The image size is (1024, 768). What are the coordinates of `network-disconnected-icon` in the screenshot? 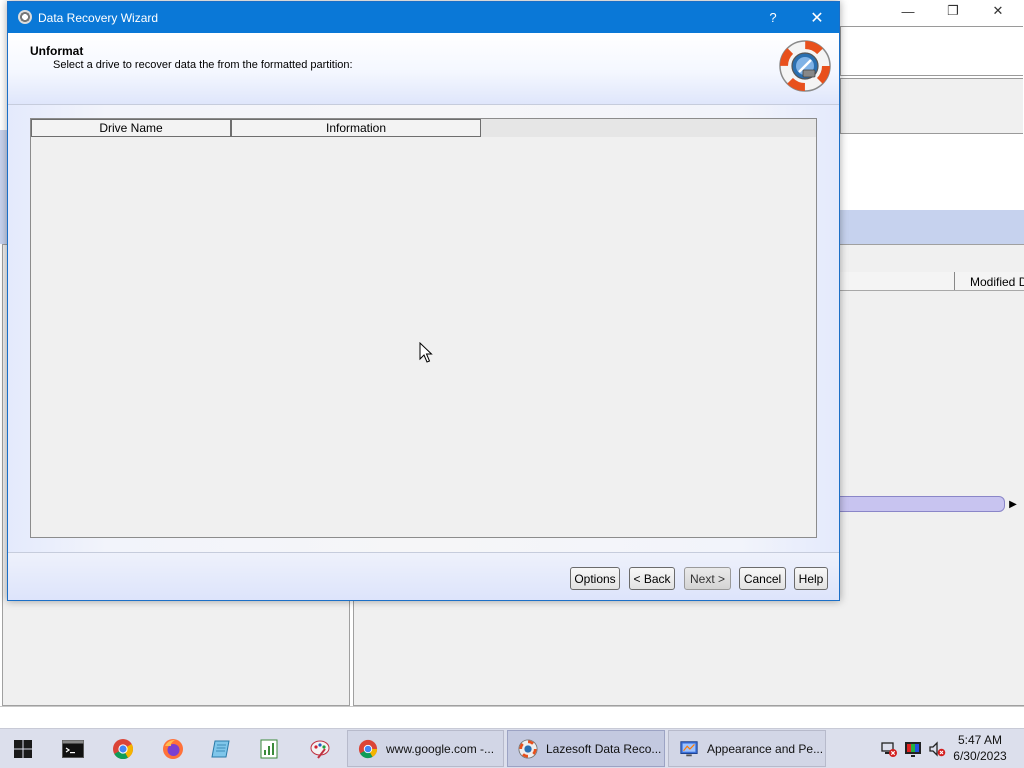 It's located at (889, 749).